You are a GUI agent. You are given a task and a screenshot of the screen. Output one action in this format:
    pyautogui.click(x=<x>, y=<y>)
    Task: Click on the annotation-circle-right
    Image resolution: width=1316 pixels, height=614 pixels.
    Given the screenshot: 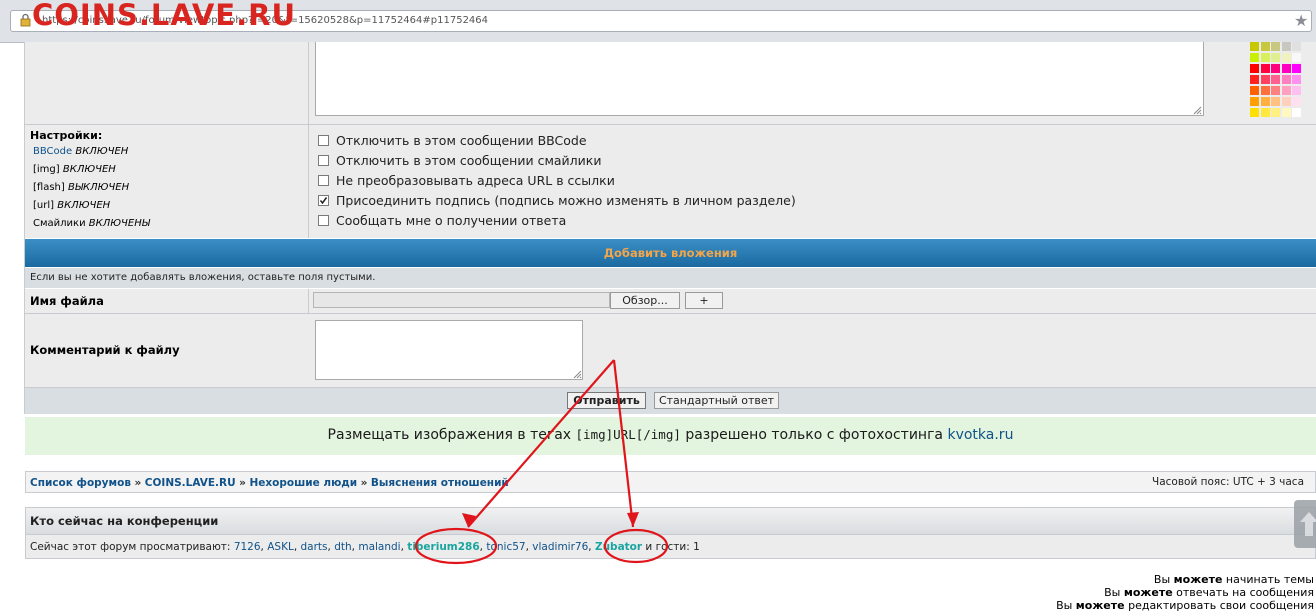 What is the action you would take?
    pyautogui.click(x=636, y=546)
    